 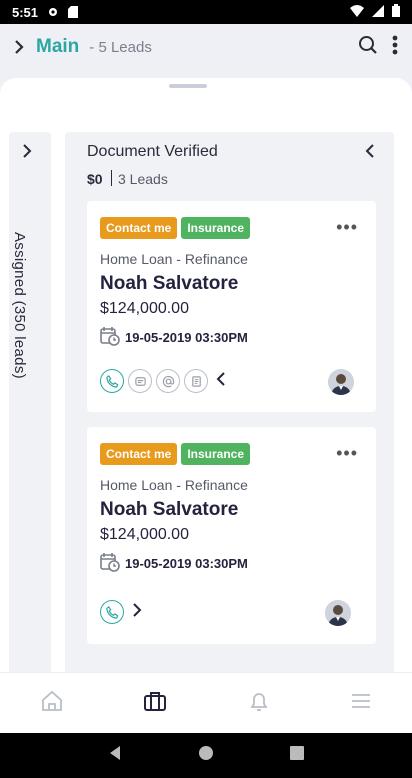 I want to click on app-header: Main - 5 Leads, so click(x=206, y=47).